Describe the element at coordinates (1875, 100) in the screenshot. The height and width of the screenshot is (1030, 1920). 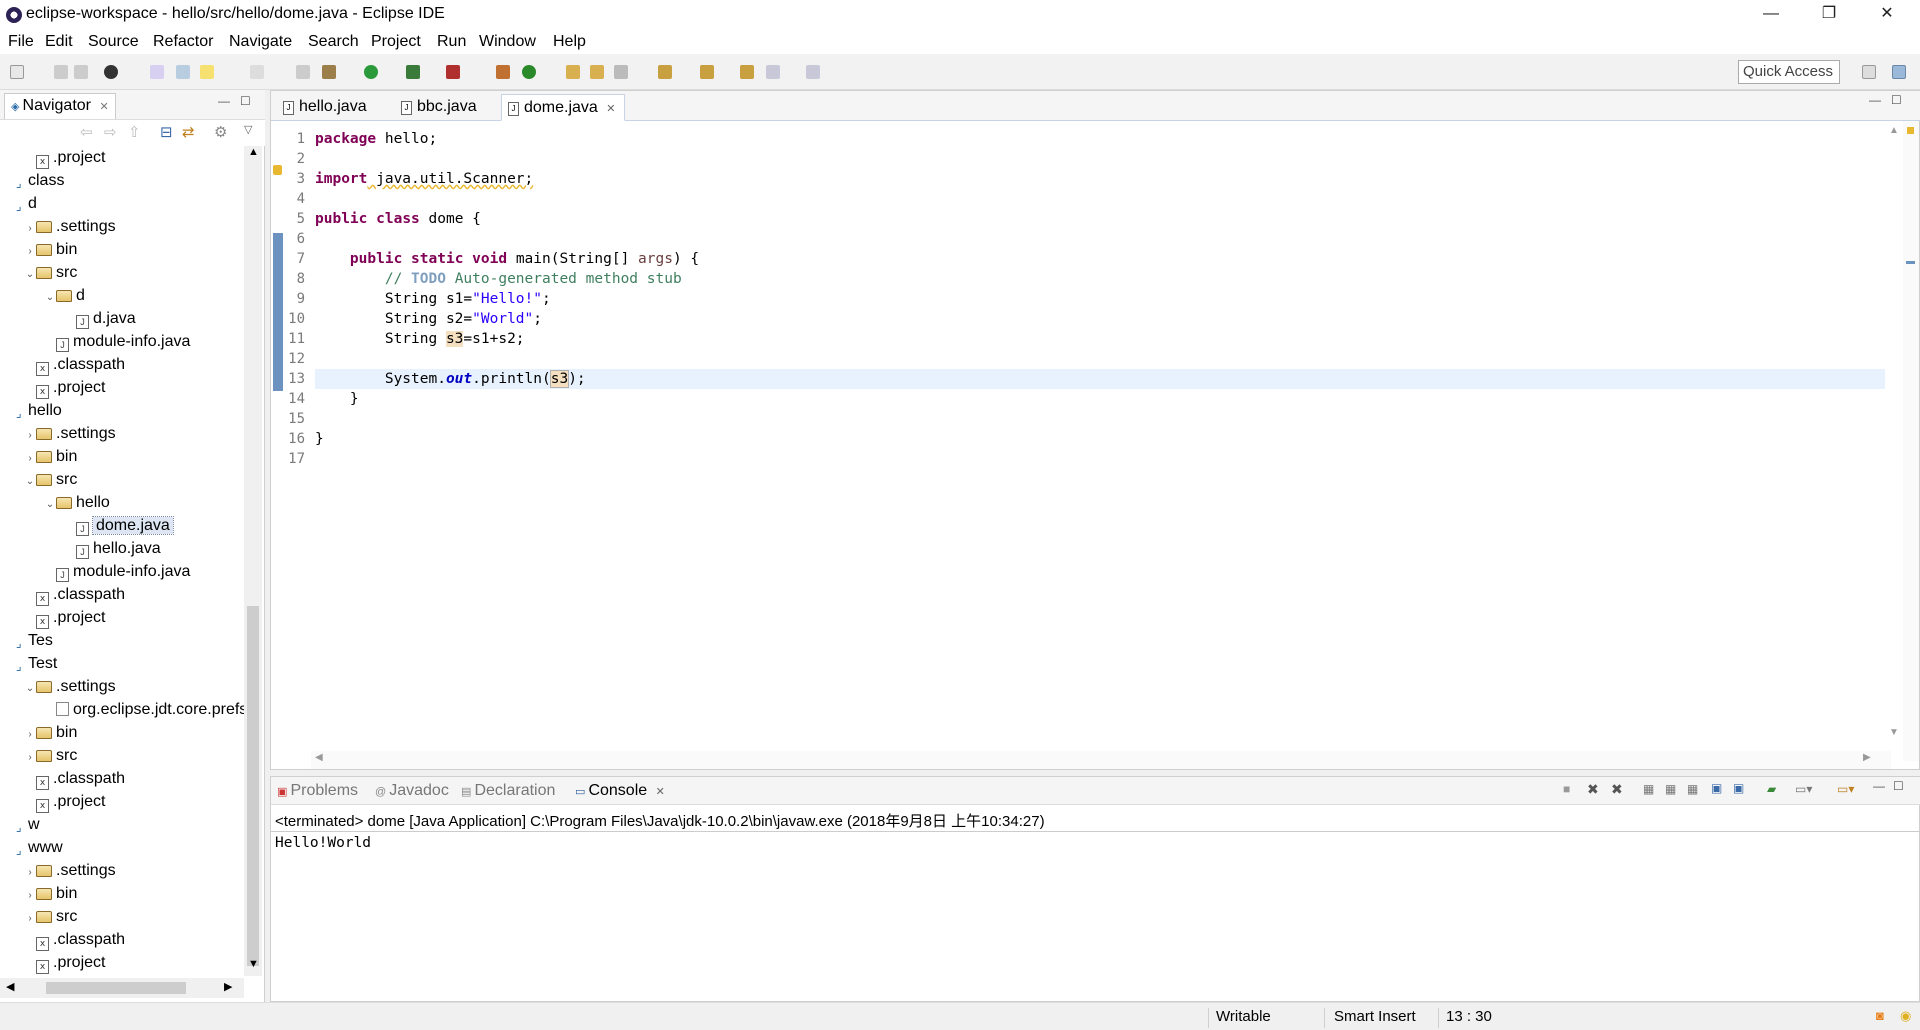
I see `minimize-editor-icon: —` at that location.